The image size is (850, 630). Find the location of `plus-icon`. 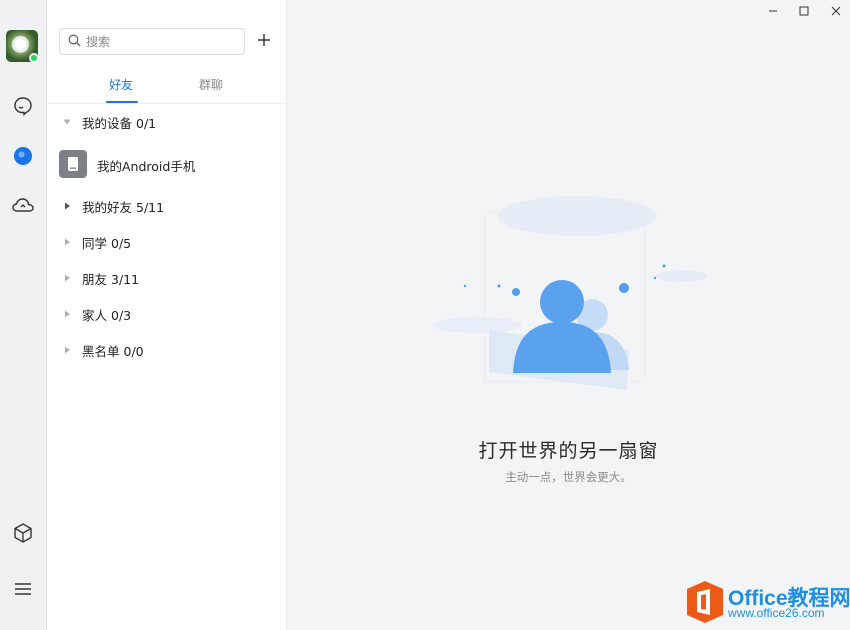

plus-icon is located at coordinates (264, 41).